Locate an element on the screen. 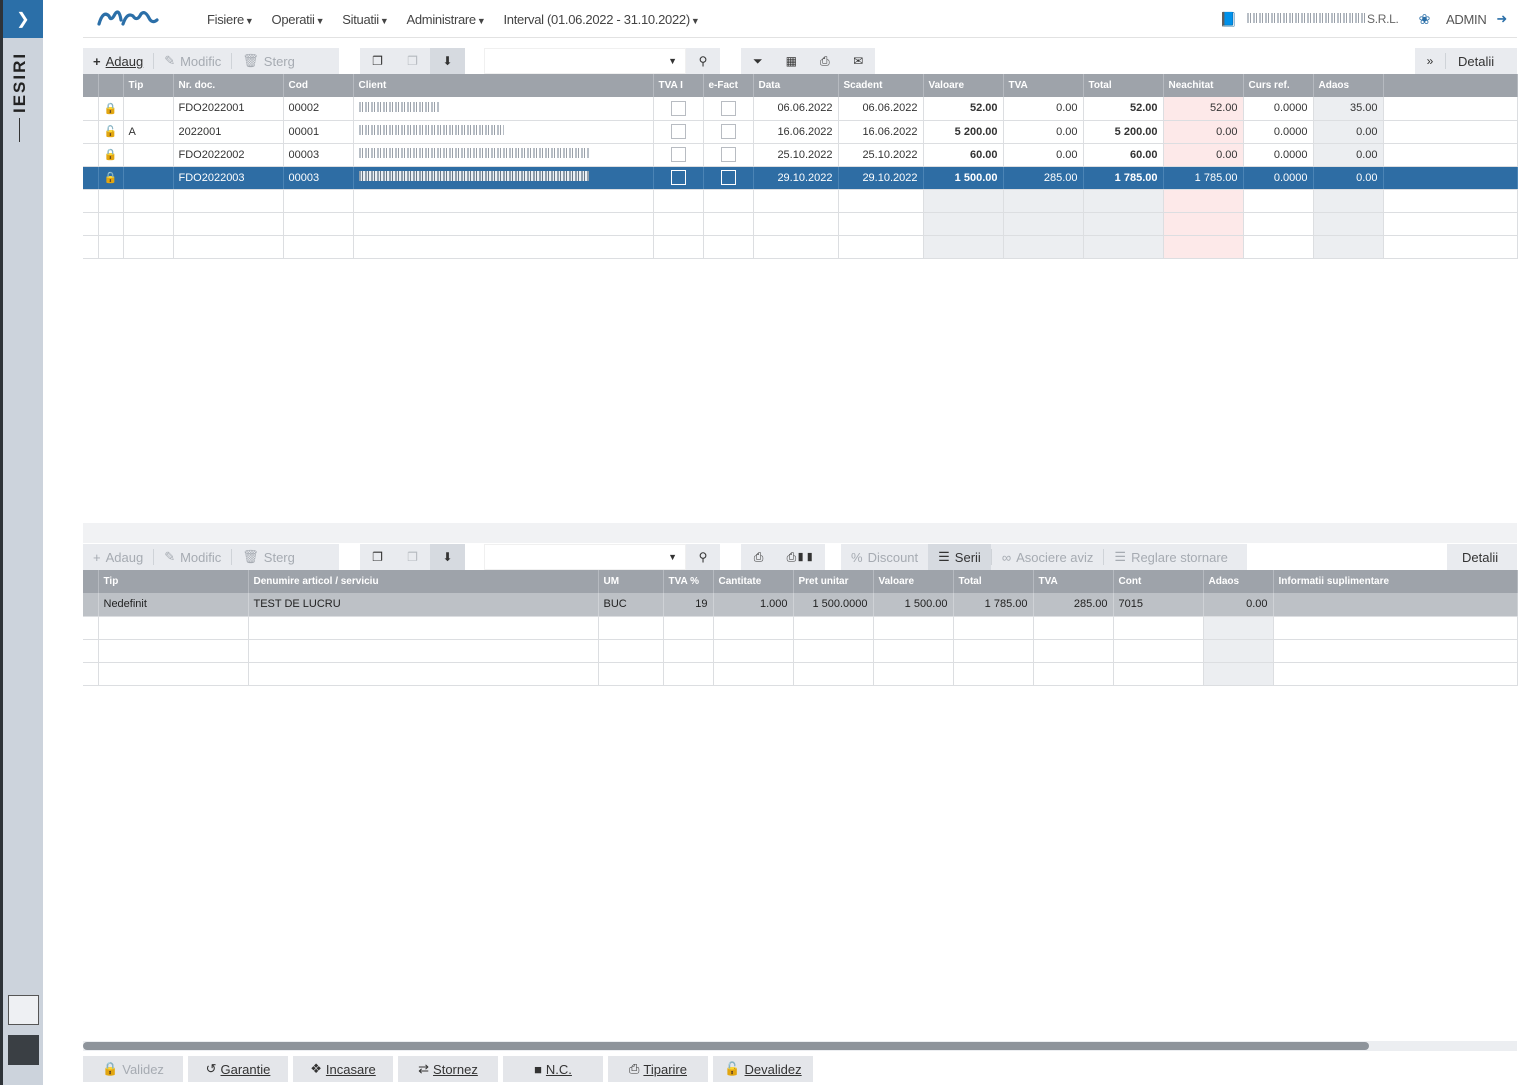 Image resolution: width=1537 pixels, height=1085 pixels. col-header-client: Client is located at coordinates (503, 85).